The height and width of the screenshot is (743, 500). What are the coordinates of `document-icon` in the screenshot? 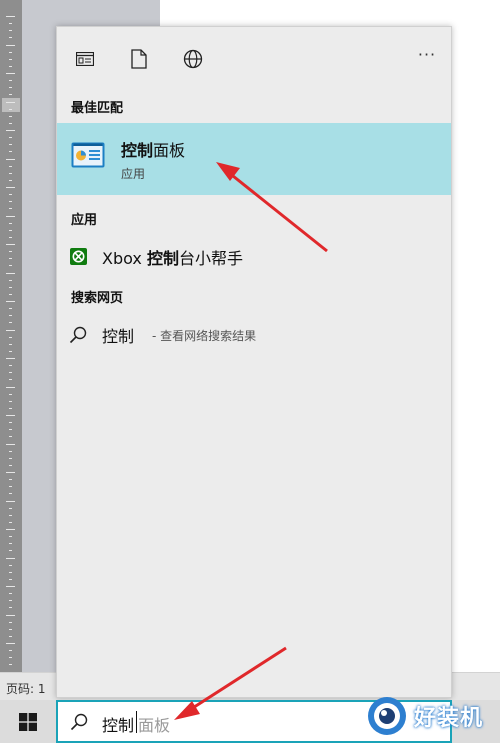 It's located at (139, 59).